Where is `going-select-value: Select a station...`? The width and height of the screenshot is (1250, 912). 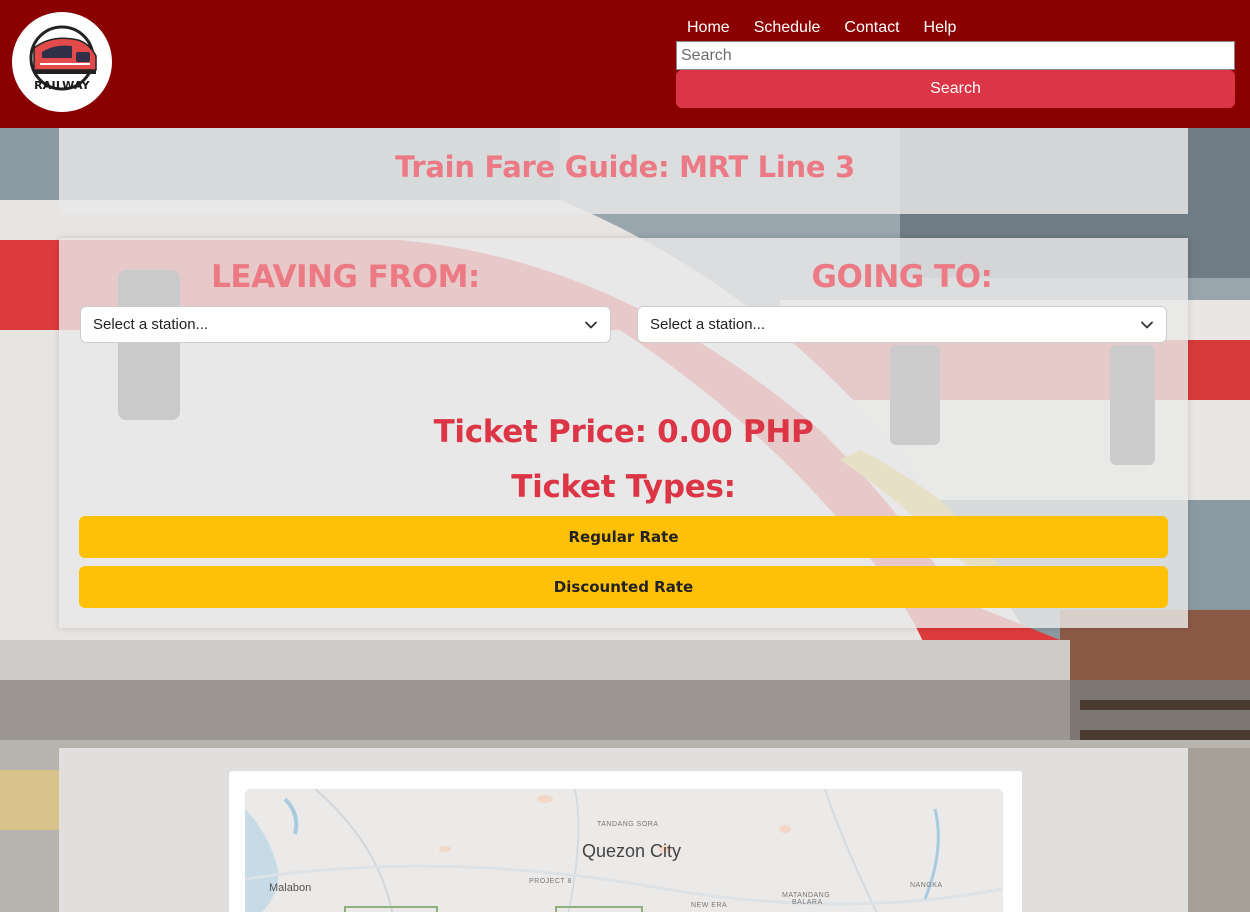
going-select-value: Select a station... is located at coordinates (708, 324).